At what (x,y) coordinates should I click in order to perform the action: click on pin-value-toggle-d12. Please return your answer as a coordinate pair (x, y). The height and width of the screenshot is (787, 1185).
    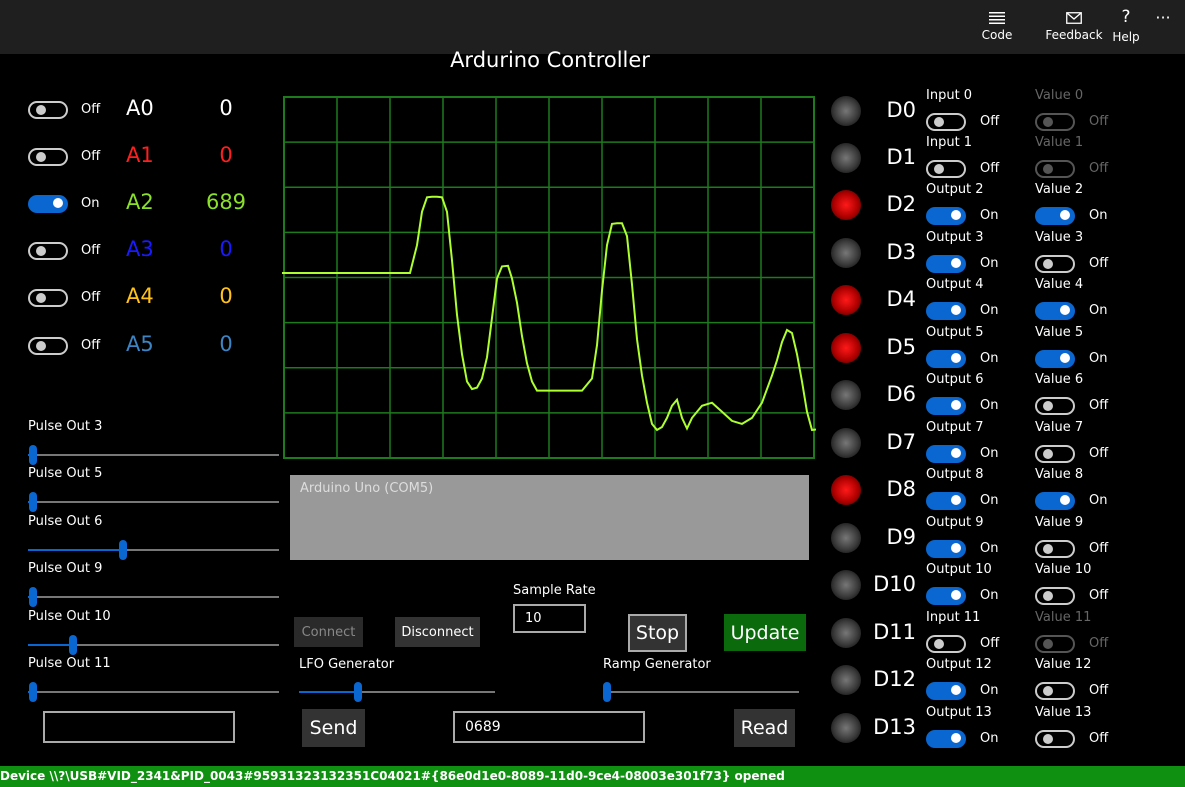
    Looking at the image, I should click on (1055, 691).